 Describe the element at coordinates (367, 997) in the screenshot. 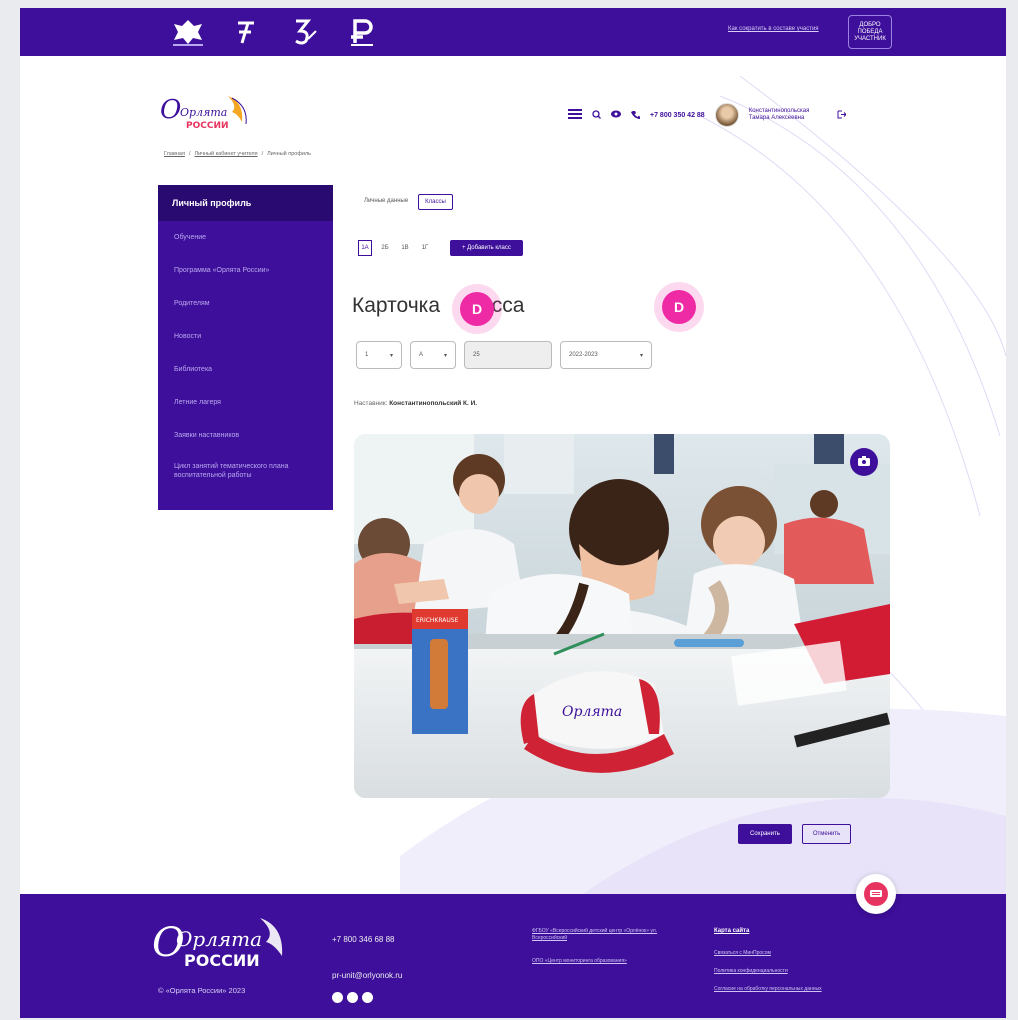

I see `youtube-icon` at that location.